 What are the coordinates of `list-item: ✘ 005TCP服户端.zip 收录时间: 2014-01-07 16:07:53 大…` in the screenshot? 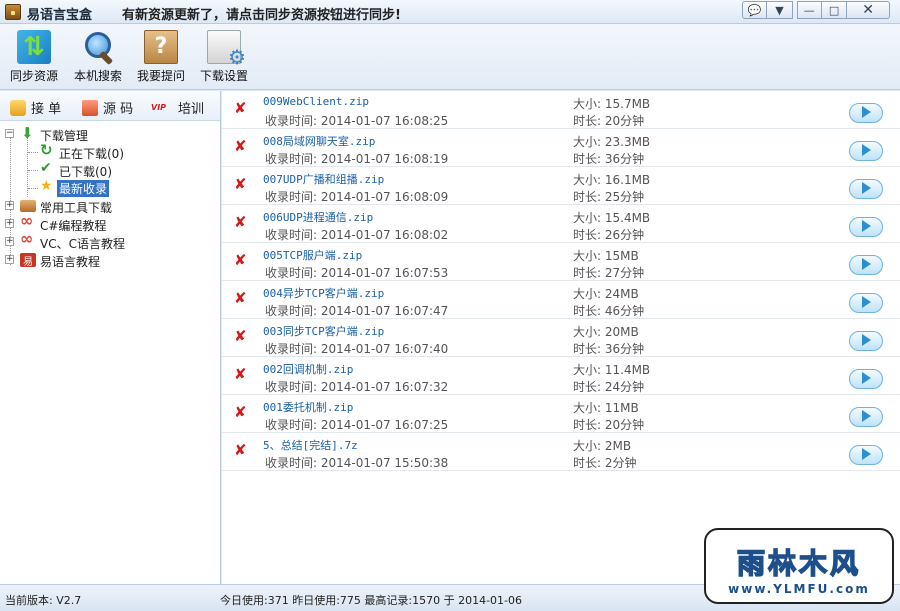 It's located at (561, 262).